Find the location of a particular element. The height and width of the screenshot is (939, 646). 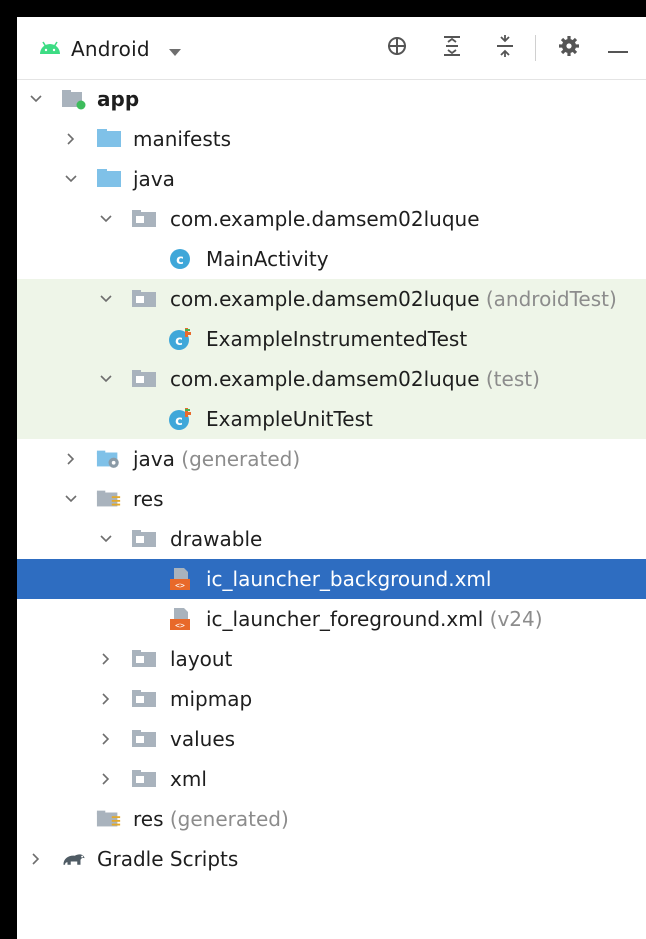

folder-icon is located at coordinates (109, 139).